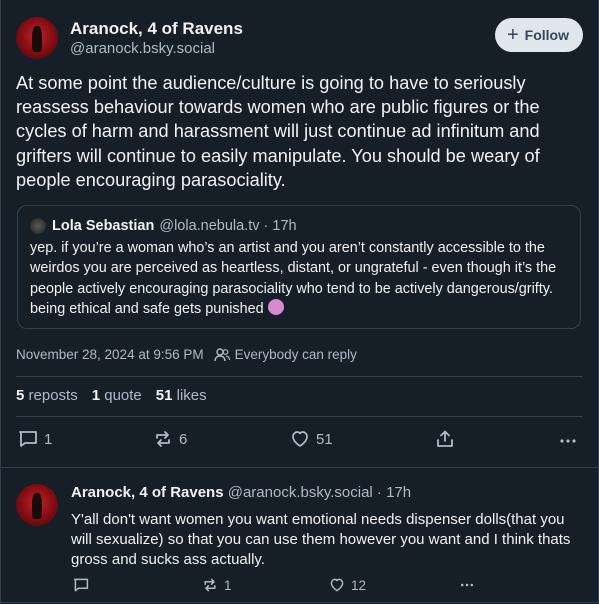  Describe the element at coordinates (347, 585) in the screenshot. I see `reply-like-button: 12` at that location.